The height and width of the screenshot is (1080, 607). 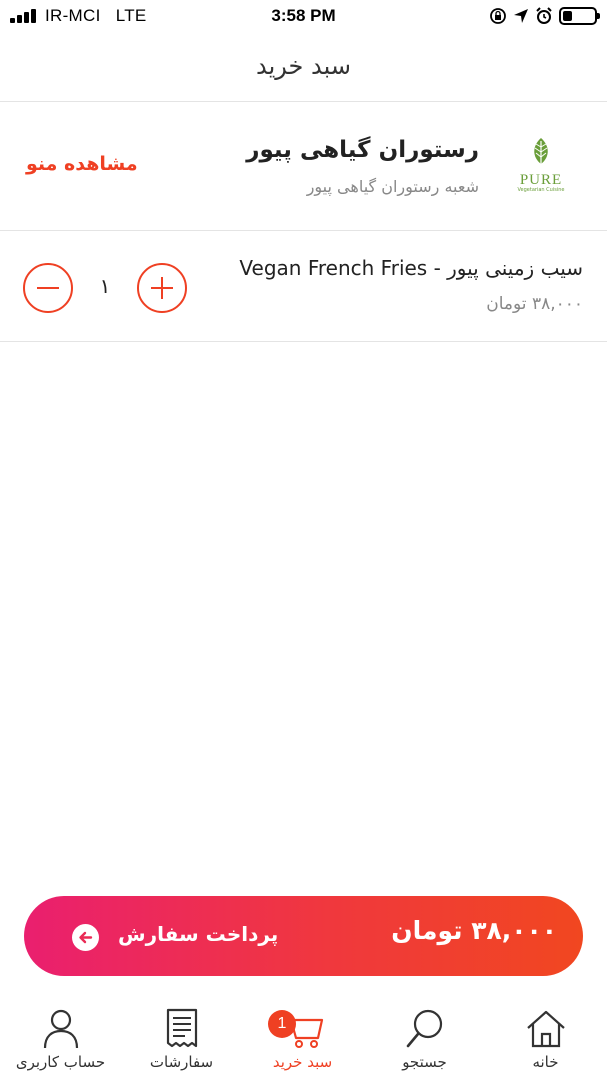 I want to click on logo-subtext: Vegetarian Cuisine, so click(x=541, y=190).